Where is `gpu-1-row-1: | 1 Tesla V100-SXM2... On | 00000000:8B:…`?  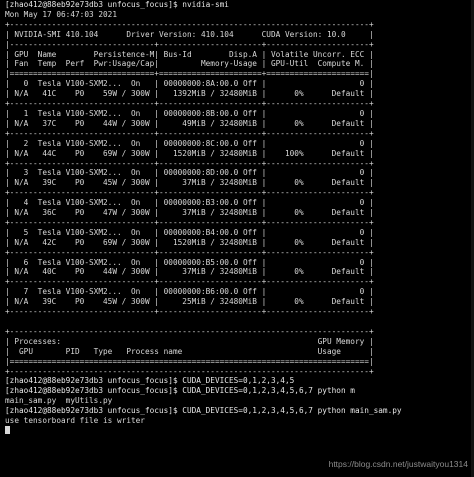
gpu-1-row-1: | 1 Tesla V100-SXM2... On | 00000000:8B:… is located at coordinates (189, 113).